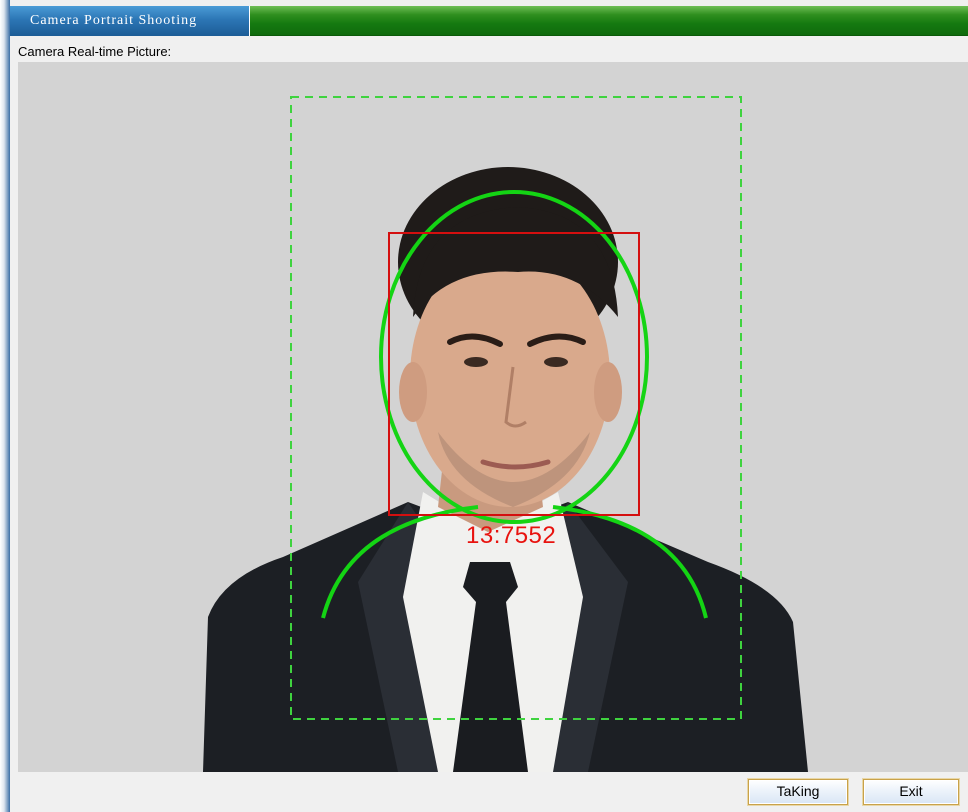 The height and width of the screenshot is (812, 968). I want to click on window-title-tab: Camera Portrait Shooting, so click(130, 21).